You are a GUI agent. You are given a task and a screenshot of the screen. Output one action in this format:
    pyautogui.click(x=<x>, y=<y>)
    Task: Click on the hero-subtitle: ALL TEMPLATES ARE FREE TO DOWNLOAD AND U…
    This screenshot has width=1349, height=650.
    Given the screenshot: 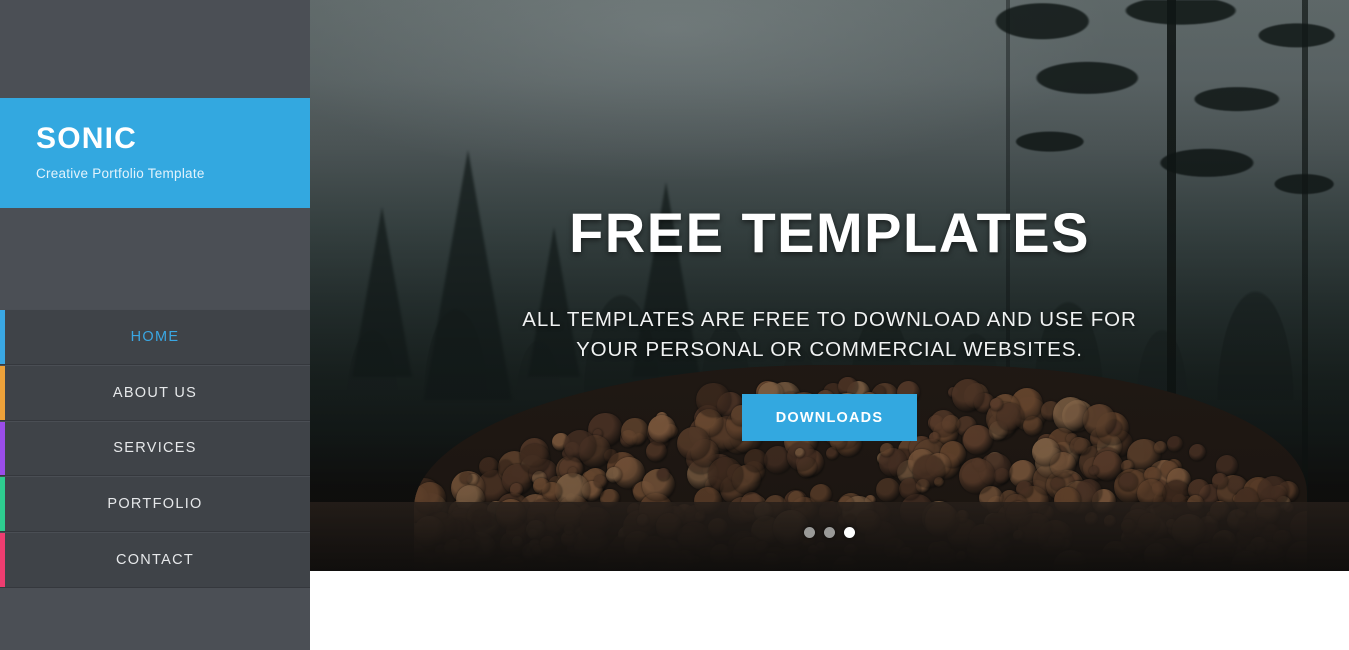 What is the action you would take?
    pyautogui.click(x=829, y=334)
    